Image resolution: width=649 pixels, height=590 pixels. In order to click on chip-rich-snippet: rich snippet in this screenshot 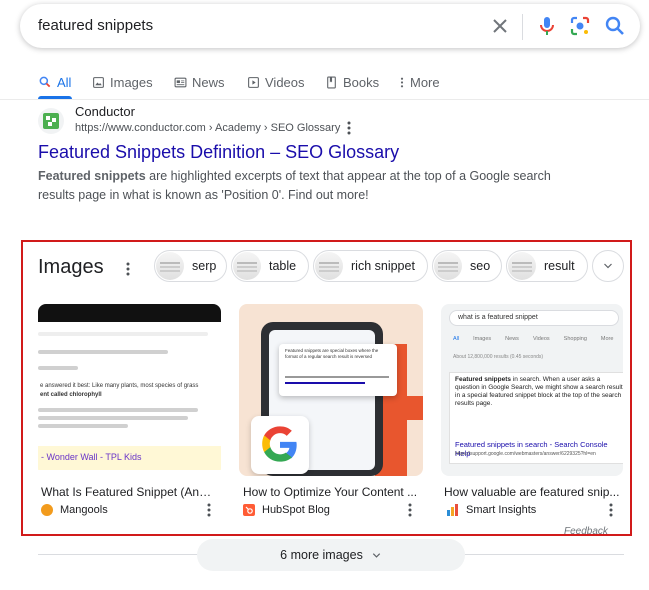, I will do `click(370, 266)`.